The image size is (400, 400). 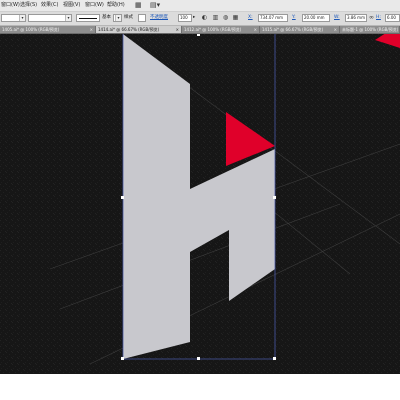 I want to click on link-icon: ∞, so click(x=371, y=17).